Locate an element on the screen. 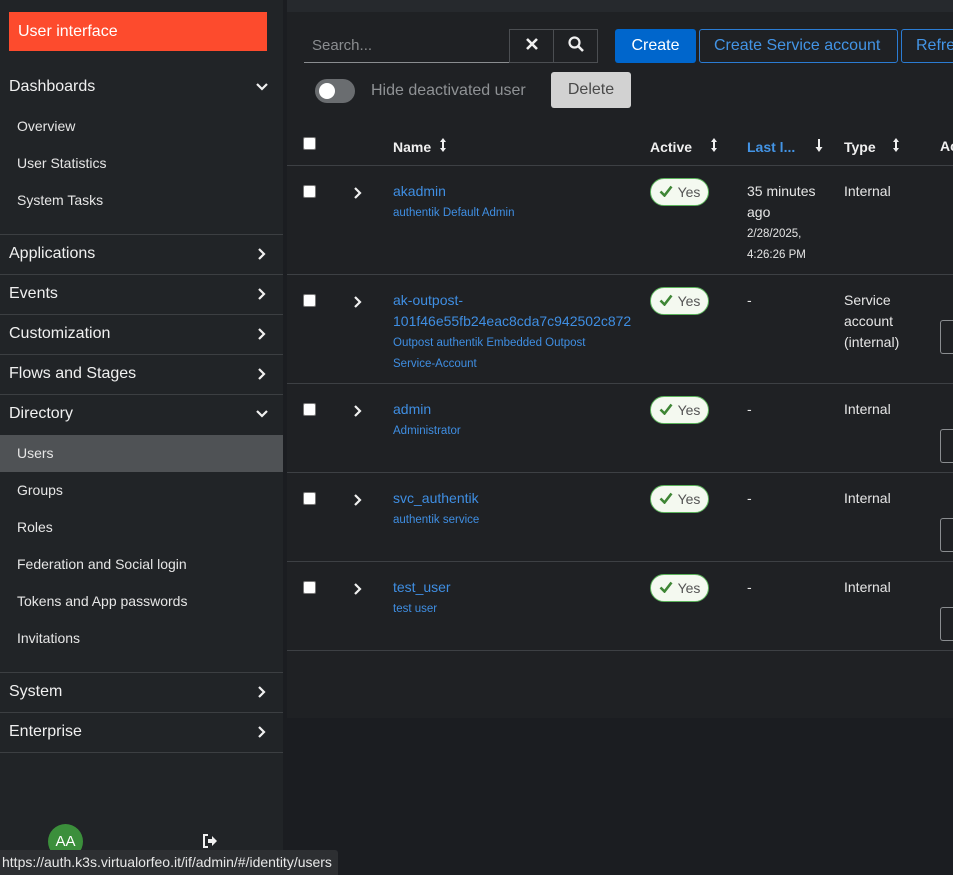  column-header-type: Type is located at coordinates (872, 147).